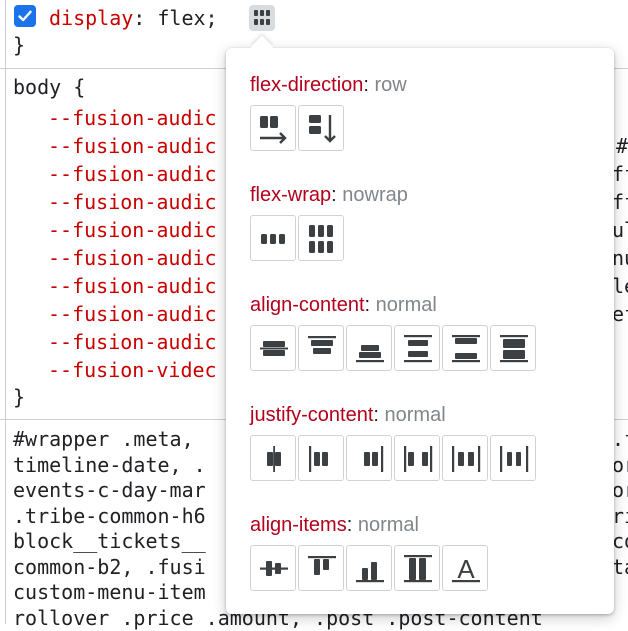  I want to click on selector-fragment: .f, so click(620, 439).